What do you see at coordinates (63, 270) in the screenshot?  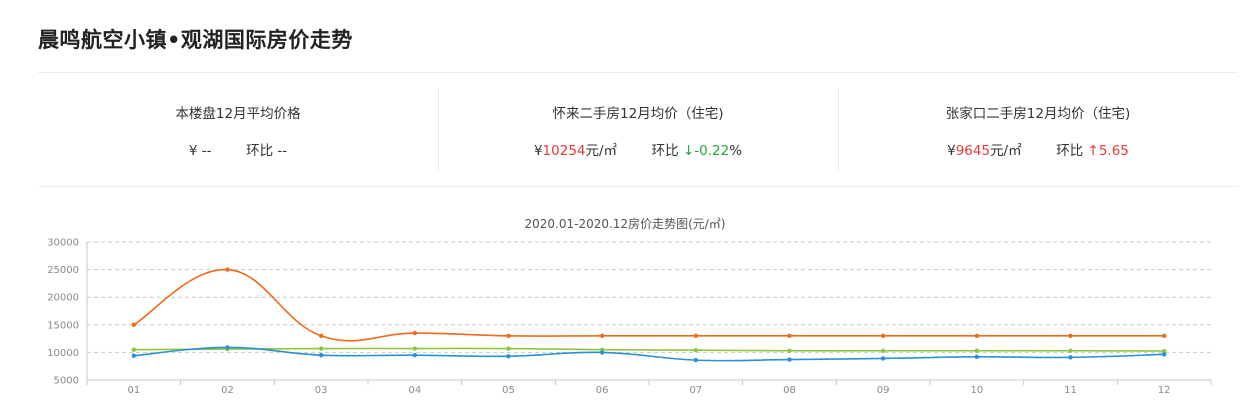 I see `y-tick-label: 25000` at bounding box center [63, 270].